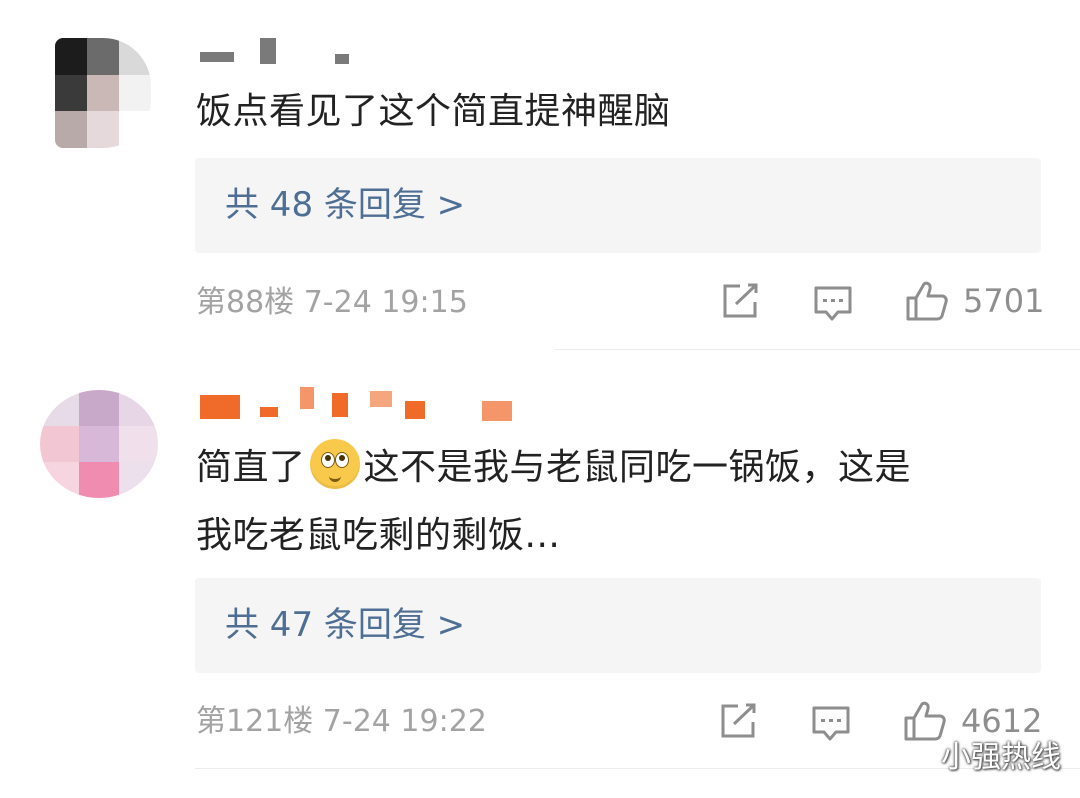 Image resolution: width=1080 pixels, height=798 pixels. Describe the element at coordinates (927, 301) in the screenshot. I see `thumbs-up-icon` at that location.